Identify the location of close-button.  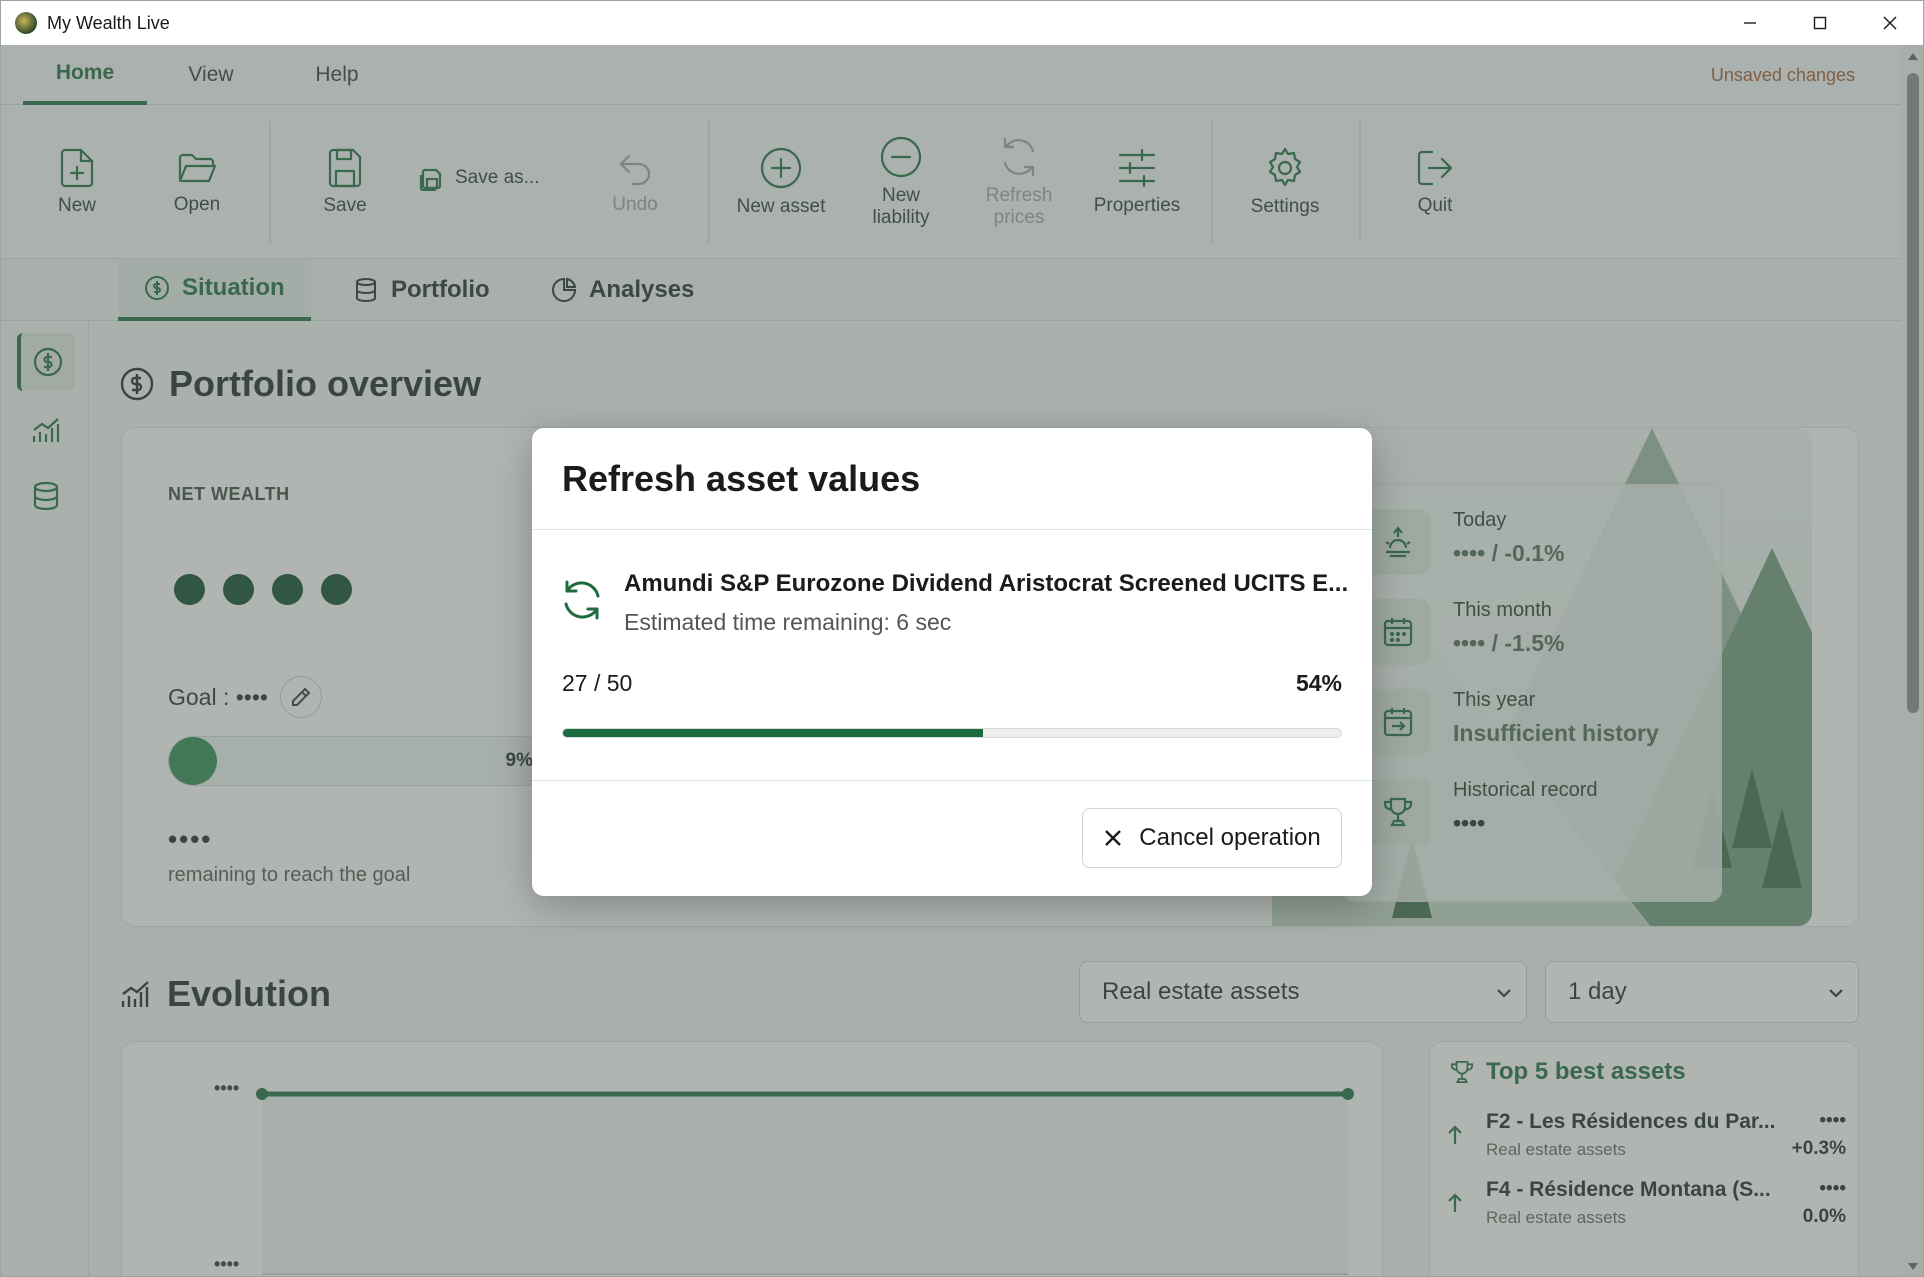
(1889, 23).